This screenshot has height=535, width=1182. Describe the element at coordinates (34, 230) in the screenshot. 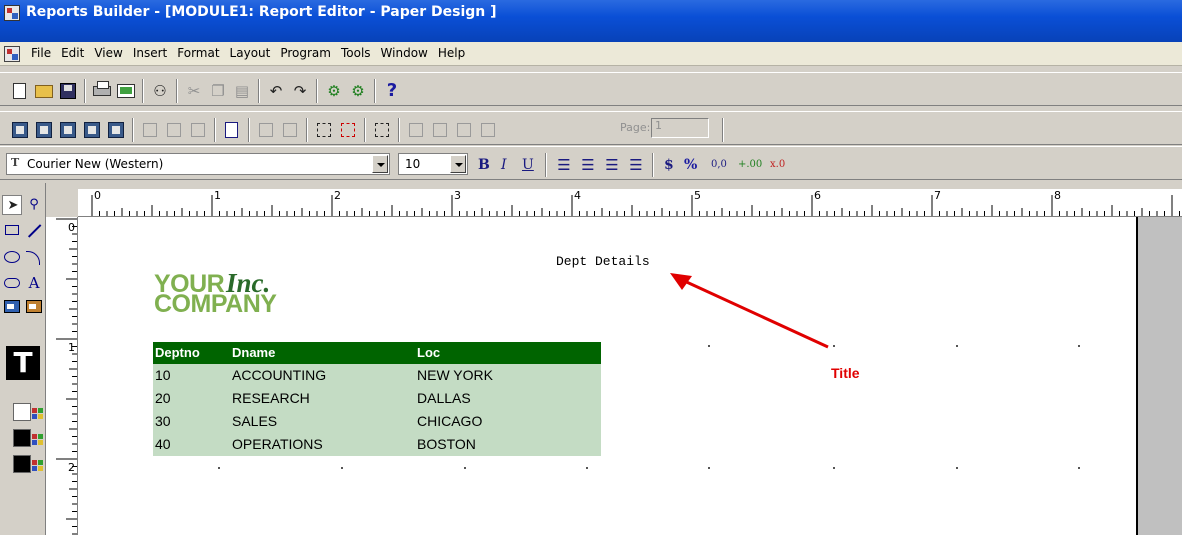

I see `line-tool` at that location.